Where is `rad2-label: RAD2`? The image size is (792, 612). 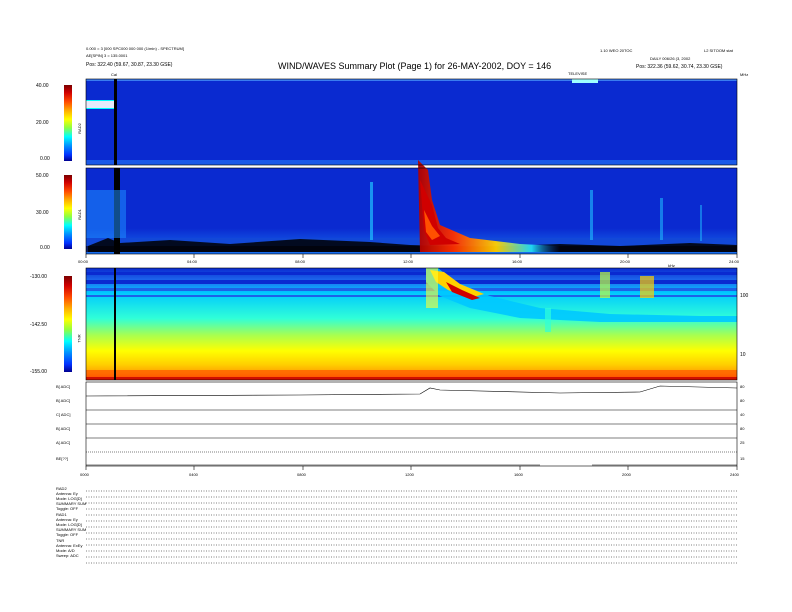 rad2-label: RAD2 is located at coordinates (79, 128).